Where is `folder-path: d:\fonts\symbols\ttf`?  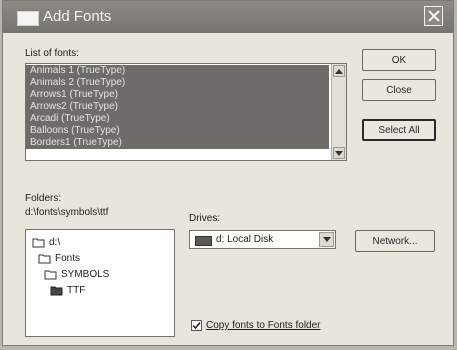
folder-path: d:\fonts\symbols\ttf is located at coordinates (67, 212).